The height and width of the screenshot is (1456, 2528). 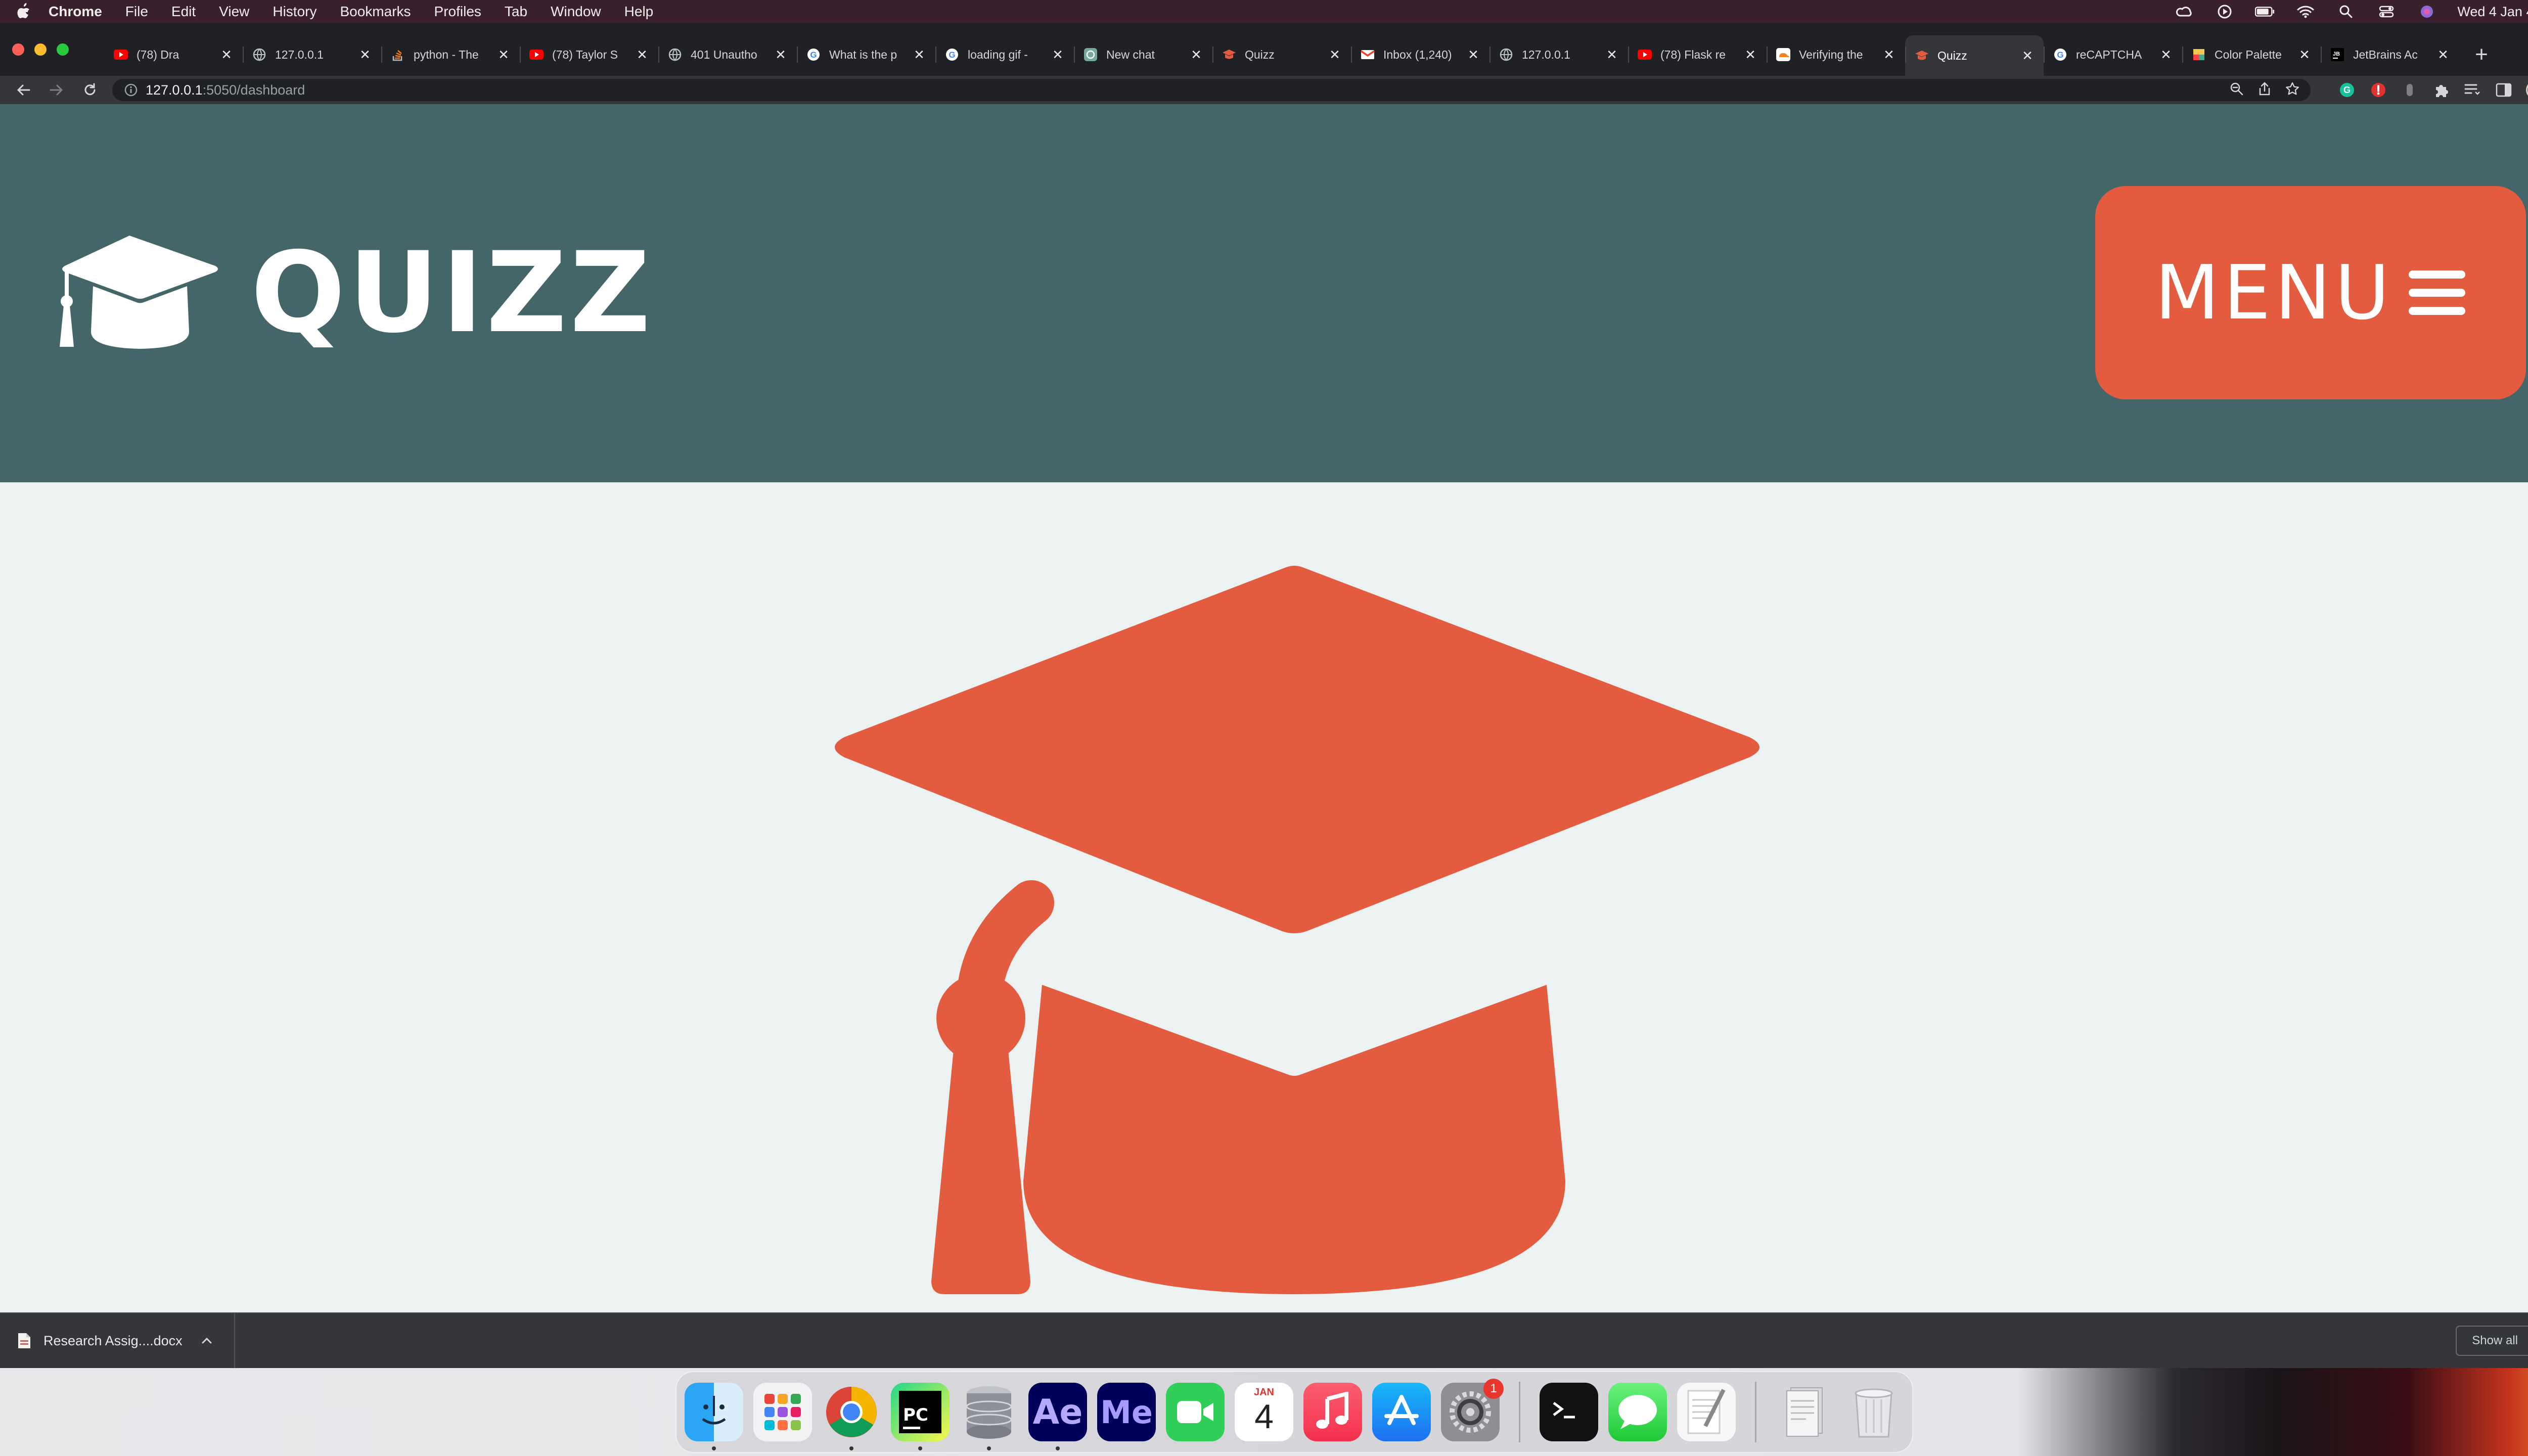 What do you see at coordinates (1005, 54) in the screenshot?
I see `tab: Gloading gif - ✕` at bounding box center [1005, 54].